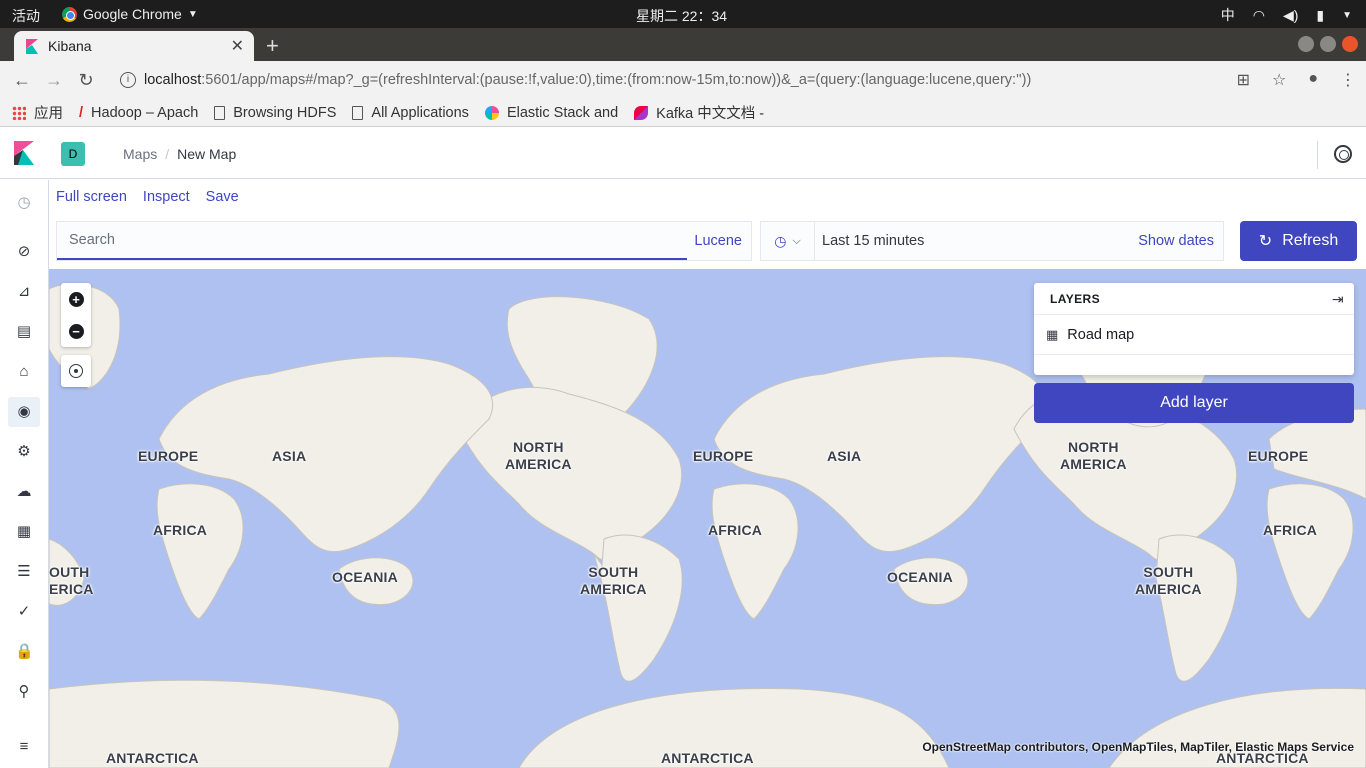 The height and width of the screenshot is (768, 1366). Describe the element at coordinates (1278, 456) in the screenshot. I see `map-label-europe-3: EUROPE` at that location.